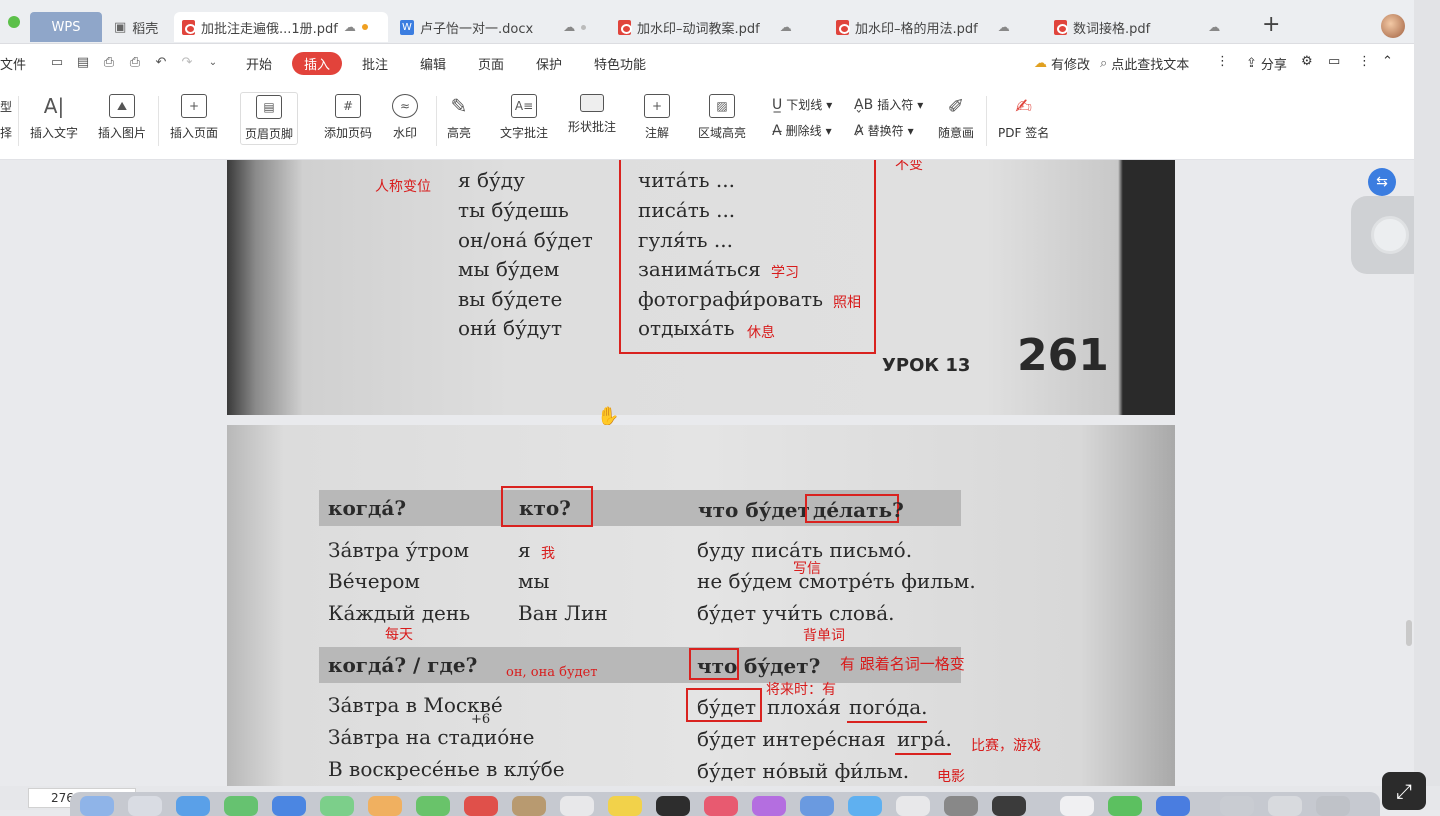  Describe the element at coordinates (66, 27) in the screenshot. I see `tab-wps: WPS` at that location.